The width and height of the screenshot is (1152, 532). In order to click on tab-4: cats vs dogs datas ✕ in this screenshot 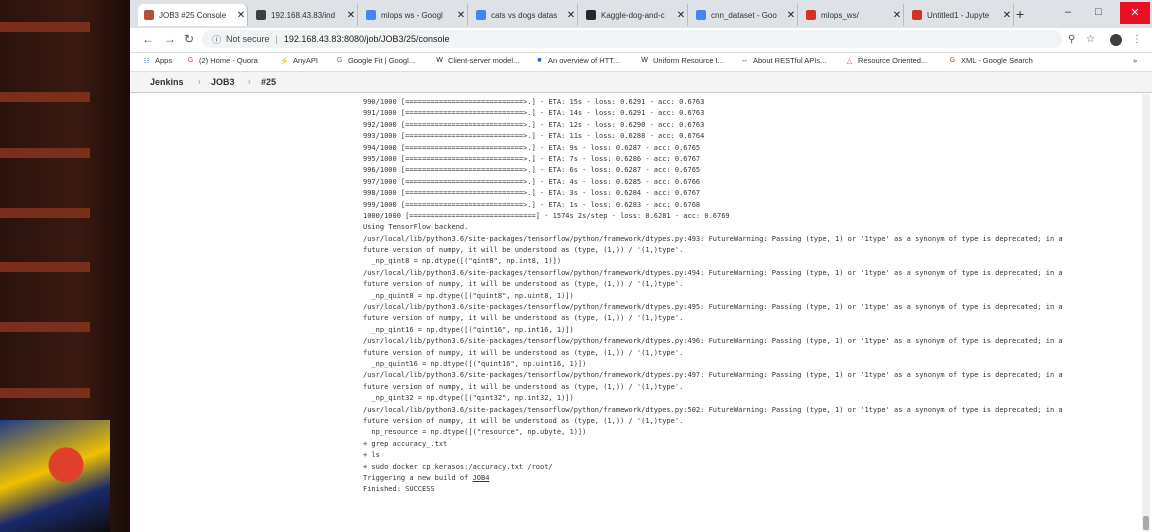, I will do `click(524, 15)`.